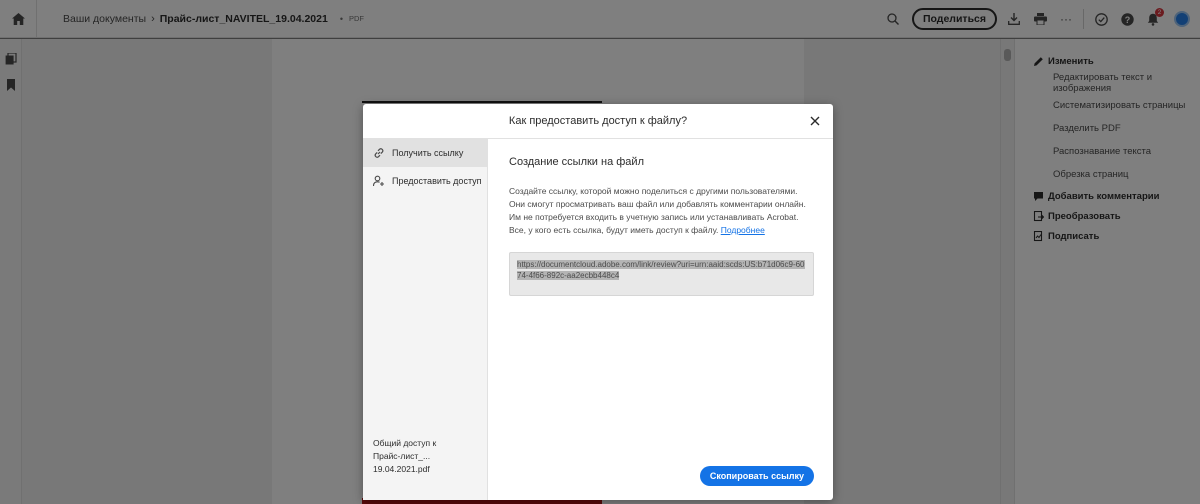 The width and height of the screenshot is (1200, 504). Describe the element at coordinates (576, 162) in the screenshot. I see `content-heading: Создание ссылки на файл` at that location.